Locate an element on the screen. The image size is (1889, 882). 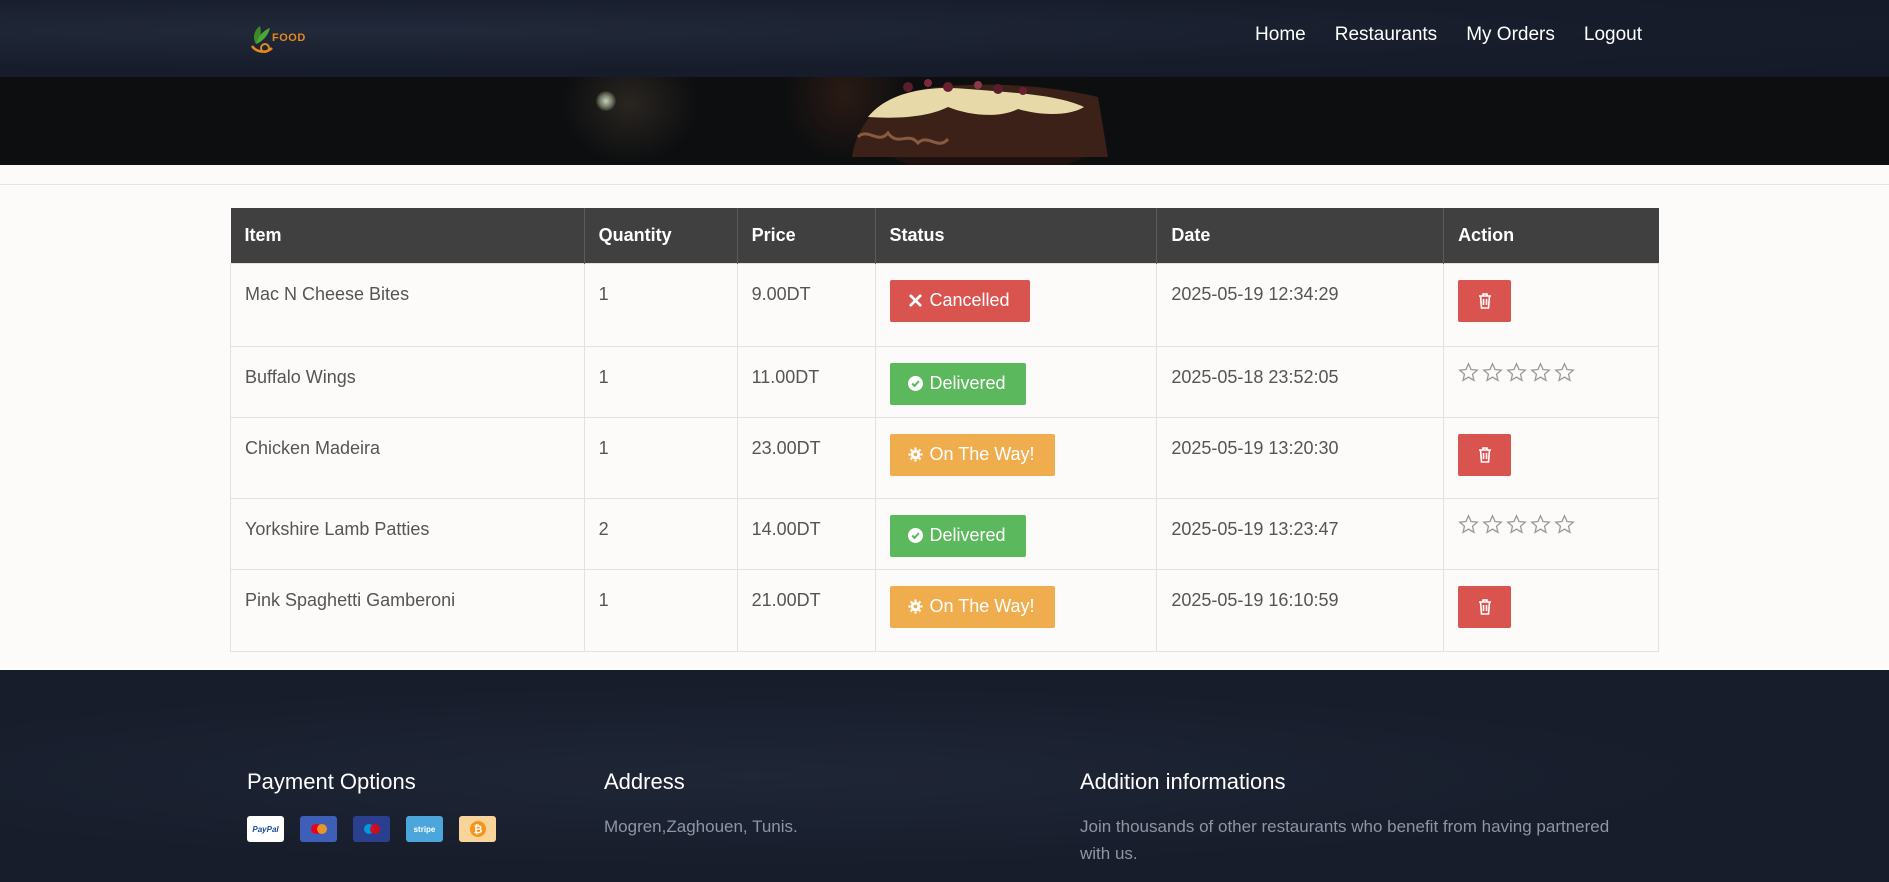
order-date: 2025-05-19 12:34:29 is located at coordinates (1300, 304).